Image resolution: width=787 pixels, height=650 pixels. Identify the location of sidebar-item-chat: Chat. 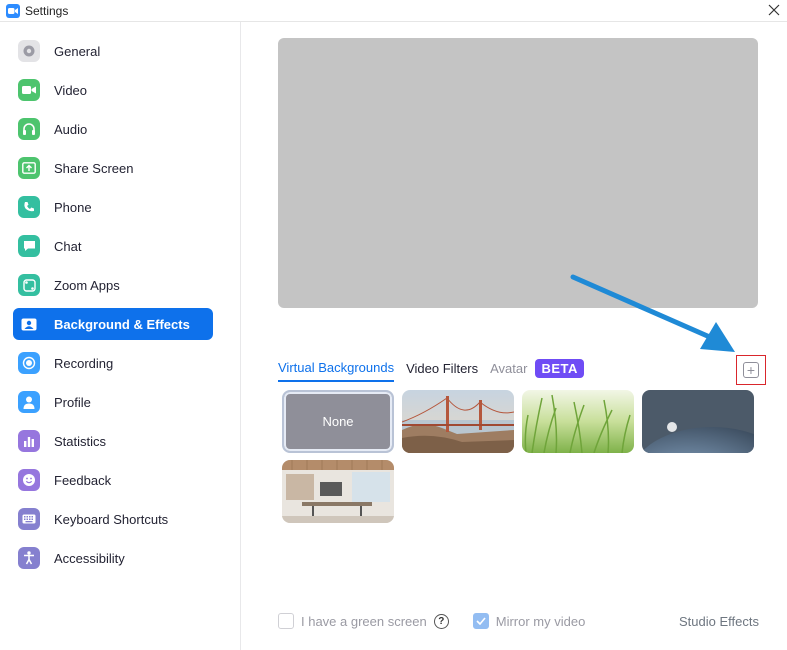
(113, 246).